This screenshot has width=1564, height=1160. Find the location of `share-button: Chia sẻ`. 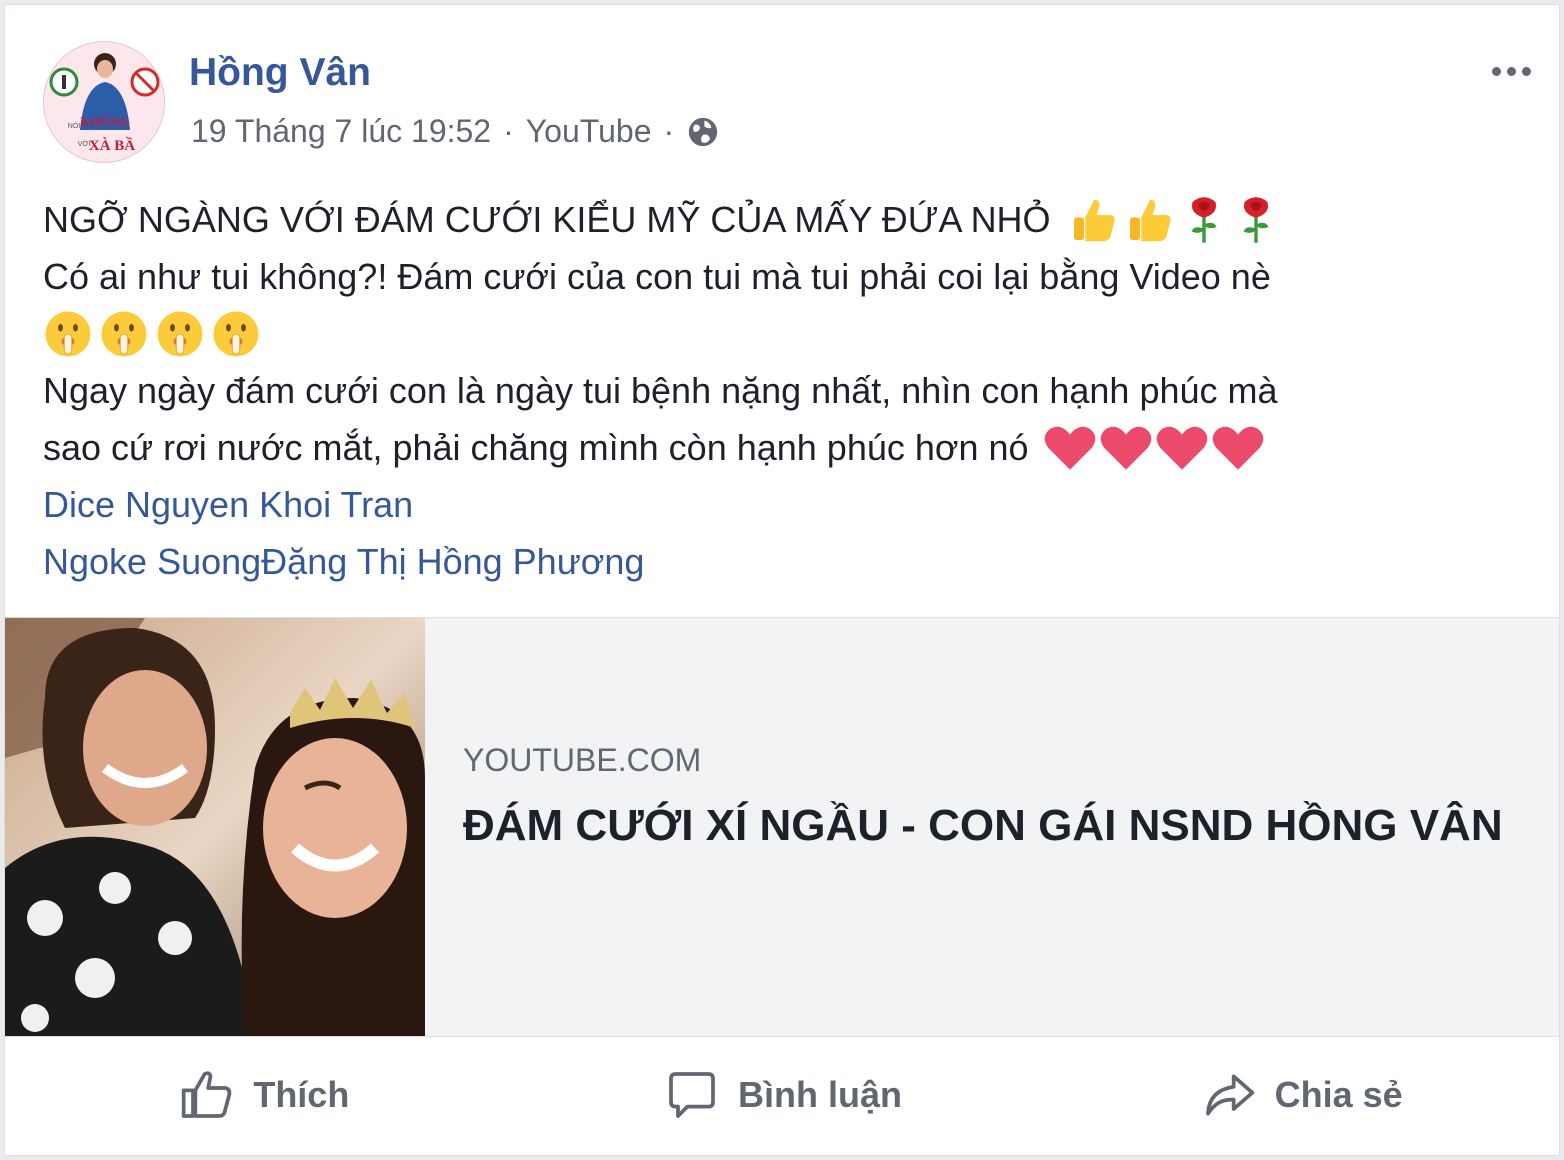

share-button: Chia sẻ is located at coordinates (1300, 1095).